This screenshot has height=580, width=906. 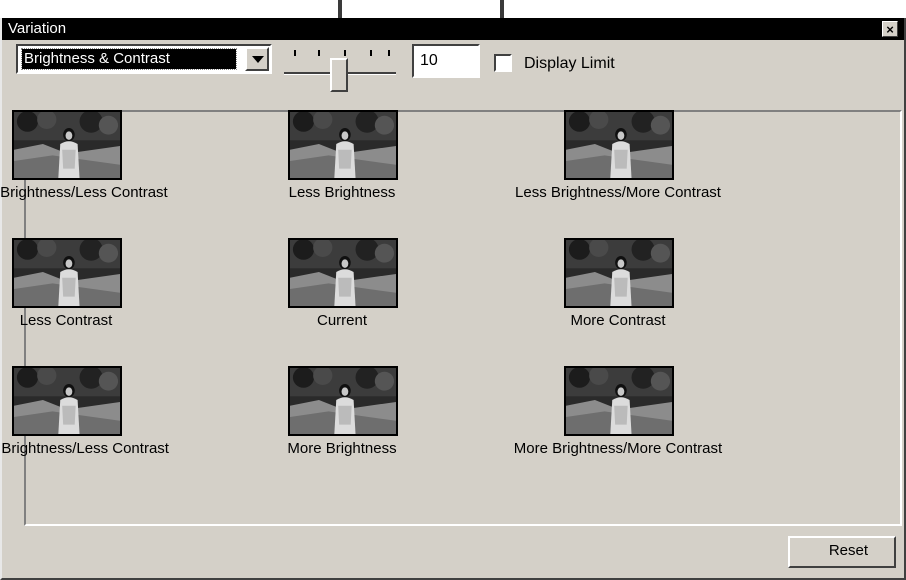 What do you see at coordinates (446, 61) in the screenshot?
I see `amount-input: 10` at bounding box center [446, 61].